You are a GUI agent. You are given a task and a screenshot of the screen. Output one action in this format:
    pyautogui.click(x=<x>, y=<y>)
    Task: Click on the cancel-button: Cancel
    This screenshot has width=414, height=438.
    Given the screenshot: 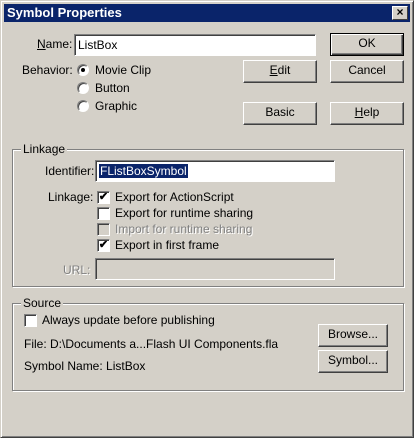 What is the action you would take?
    pyautogui.click(x=367, y=71)
    